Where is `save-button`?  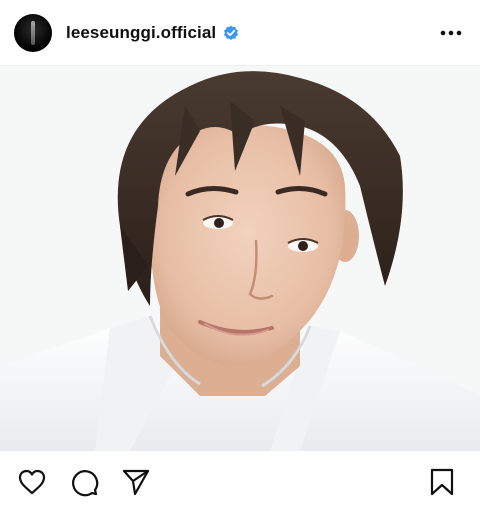
save-button is located at coordinates (442, 482).